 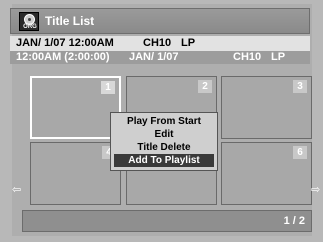 I want to click on title-thumbnail-6: 6, so click(x=266, y=173).